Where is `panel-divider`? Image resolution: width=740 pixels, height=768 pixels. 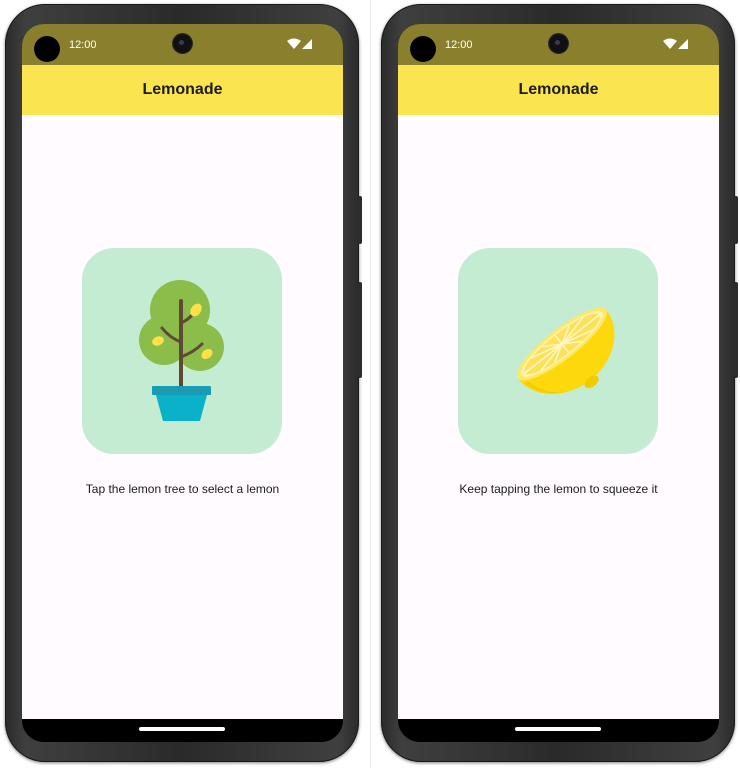 panel-divider is located at coordinates (370, 384).